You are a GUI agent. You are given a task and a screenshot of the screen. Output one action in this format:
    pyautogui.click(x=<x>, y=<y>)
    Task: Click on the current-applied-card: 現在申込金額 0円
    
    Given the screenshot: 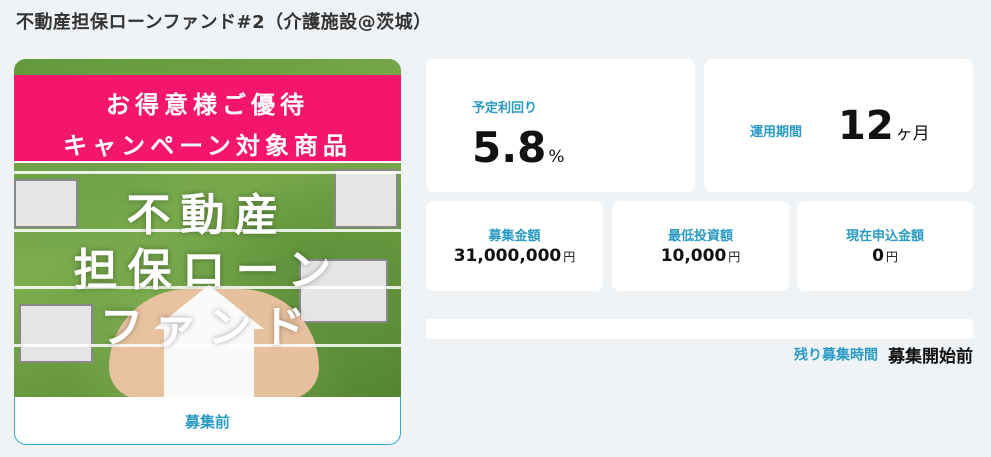 What is the action you would take?
    pyautogui.click(x=885, y=246)
    